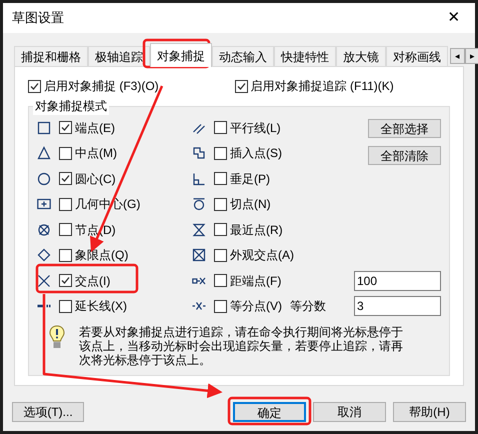 This screenshot has width=478, height=434. I want to click on checkbox-label: 象限点(Q), so click(101, 255).